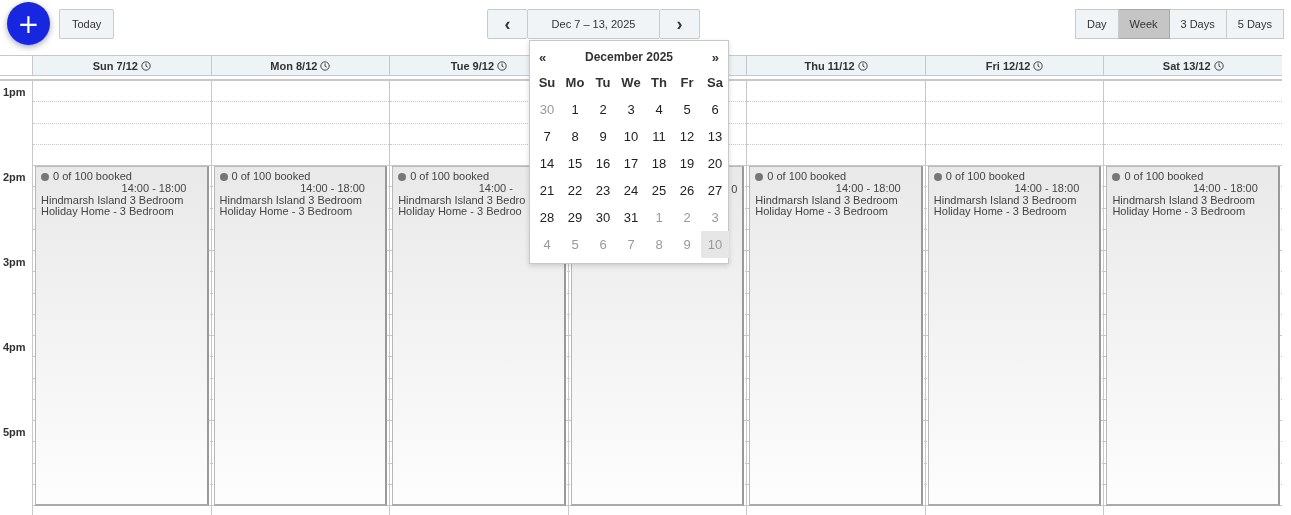 Image resolution: width=1291 pixels, height=515 pixels. What do you see at coordinates (547, 190) in the screenshot?
I see `calendar-day: 21` at bounding box center [547, 190].